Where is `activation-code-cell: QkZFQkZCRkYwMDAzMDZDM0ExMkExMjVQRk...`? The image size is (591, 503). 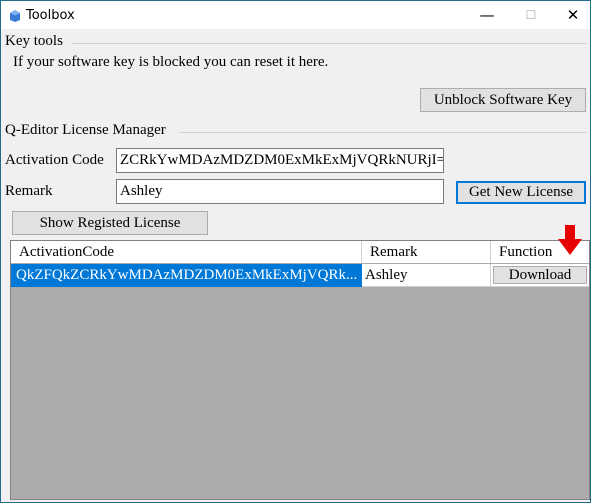
activation-code-cell: QkZFQkZCRkYwMDAzMDZDM0ExMkExMjVQRk... is located at coordinates (186, 275).